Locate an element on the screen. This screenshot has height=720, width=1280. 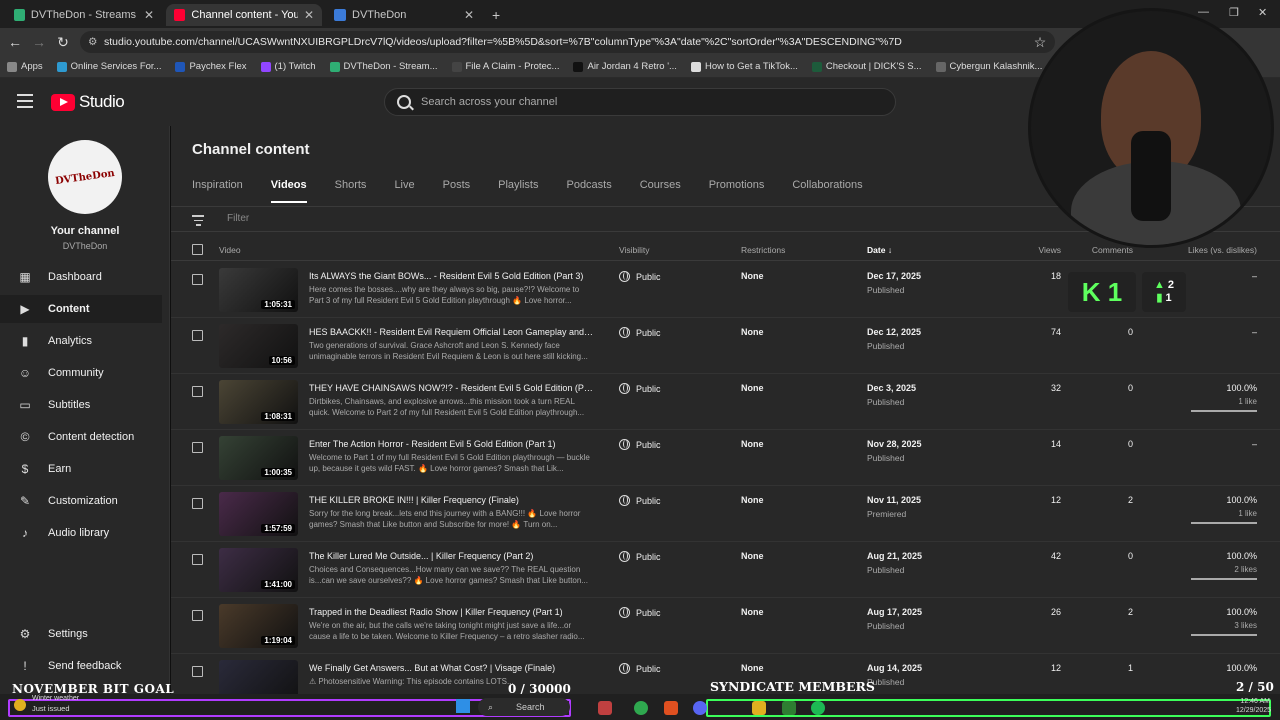
browser-tab-streams: DVTheDon - Streams List and S ✕ is located at coordinates (84, 15).